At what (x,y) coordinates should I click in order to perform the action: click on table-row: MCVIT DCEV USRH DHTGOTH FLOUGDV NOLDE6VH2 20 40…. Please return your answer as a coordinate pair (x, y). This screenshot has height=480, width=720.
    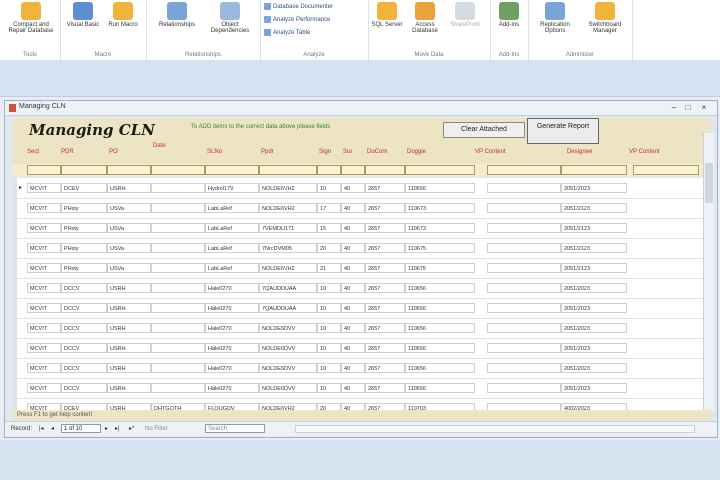
    Looking at the image, I should click on (358, 404).